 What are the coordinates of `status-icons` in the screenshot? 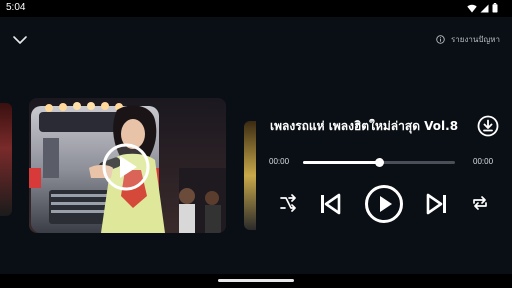 It's located at (482, 8).